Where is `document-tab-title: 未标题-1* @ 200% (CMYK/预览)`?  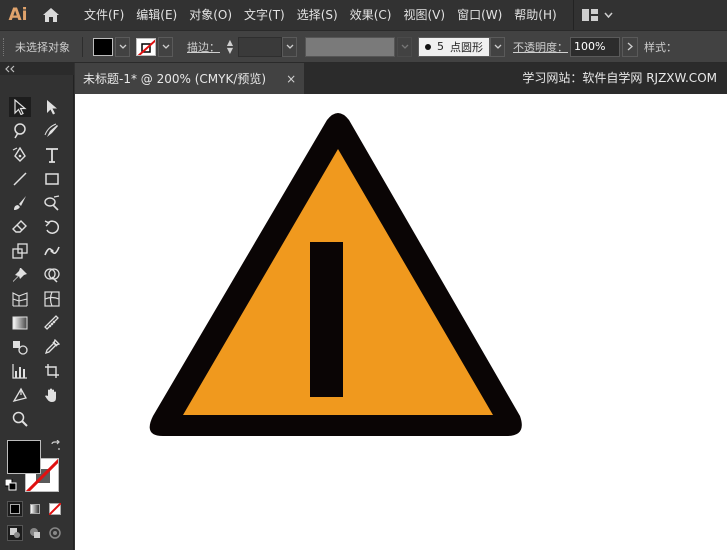
document-tab-title: 未标题-1* @ 200% (CMYK/预览) is located at coordinates (175, 79).